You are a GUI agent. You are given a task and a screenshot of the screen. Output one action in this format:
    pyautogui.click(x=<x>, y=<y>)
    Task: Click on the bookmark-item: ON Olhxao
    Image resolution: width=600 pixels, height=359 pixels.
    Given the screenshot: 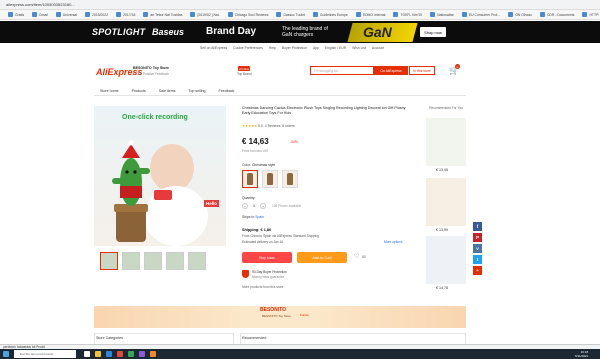 What is the action you would take?
    pyautogui.click(x=520, y=14)
    